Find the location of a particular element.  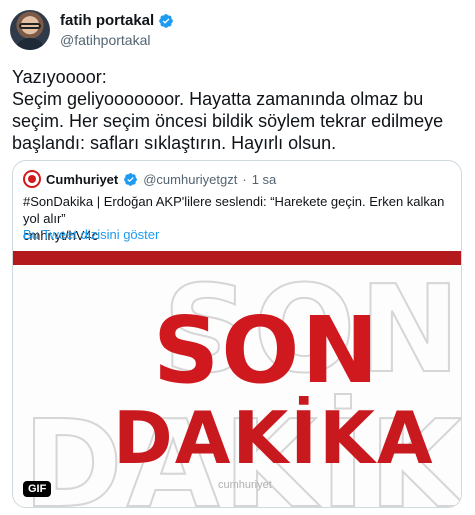

quoted-author-name: Cumhuriyet is located at coordinates (82, 179).